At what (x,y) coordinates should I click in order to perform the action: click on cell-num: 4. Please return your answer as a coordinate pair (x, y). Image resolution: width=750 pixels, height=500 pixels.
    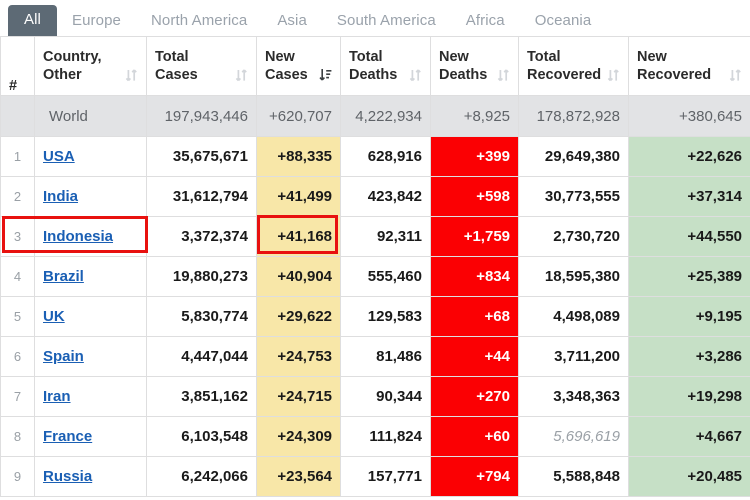
    Looking at the image, I should click on (17, 276).